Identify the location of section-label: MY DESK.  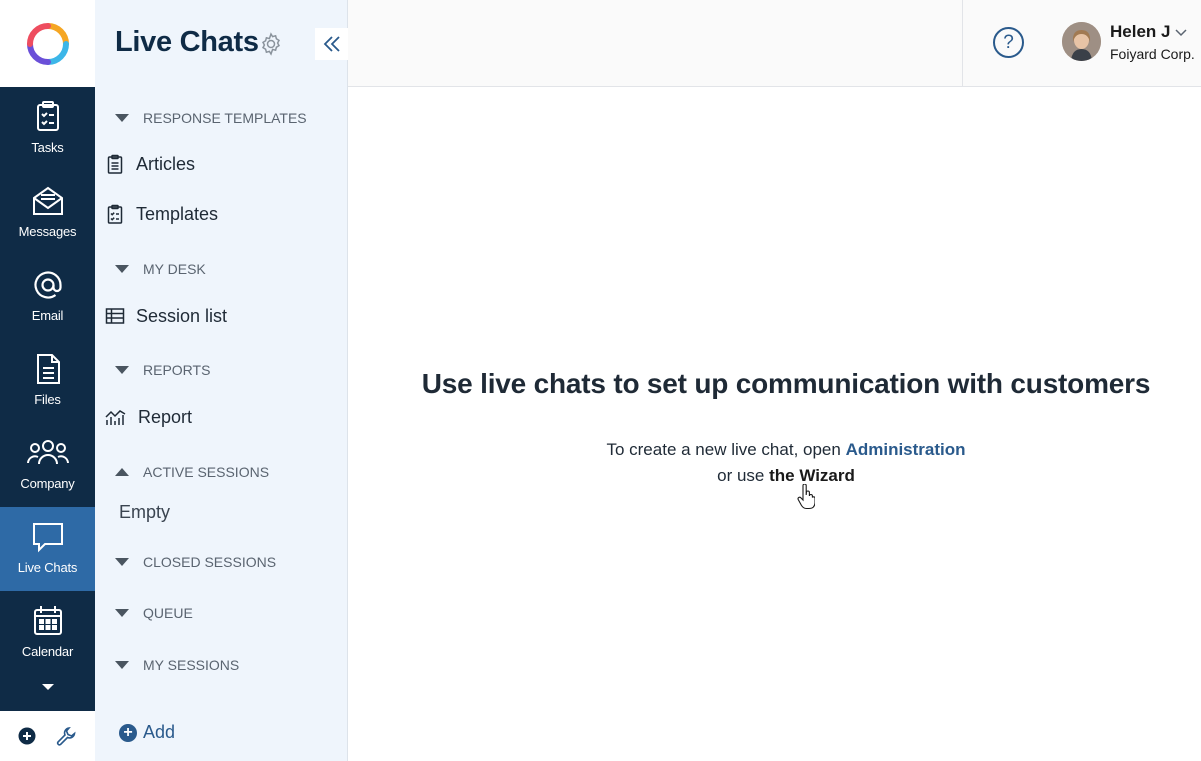
(174, 269).